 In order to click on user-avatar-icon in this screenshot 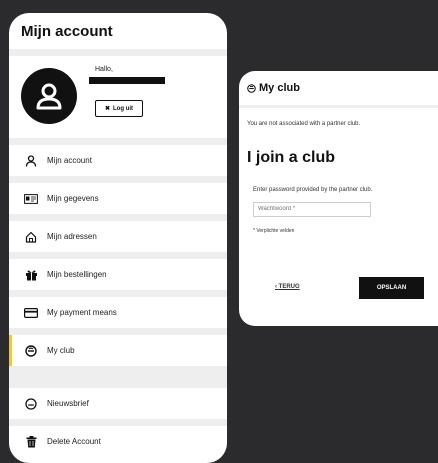, I will do `click(49, 96)`.